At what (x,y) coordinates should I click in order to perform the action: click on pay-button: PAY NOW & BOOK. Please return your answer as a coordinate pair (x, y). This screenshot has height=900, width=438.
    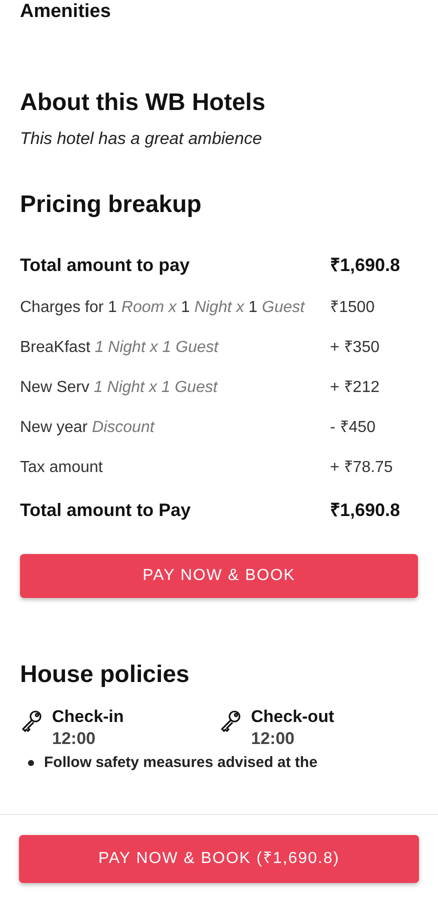
    Looking at the image, I should click on (219, 576).